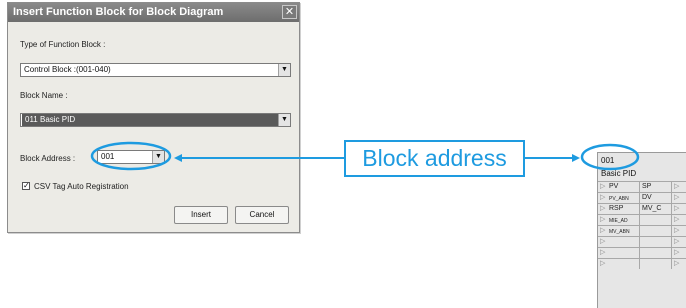 This screenshot has width=686, height=308. I want to click on address-field-highlight-ellipse, so click(131, 156).